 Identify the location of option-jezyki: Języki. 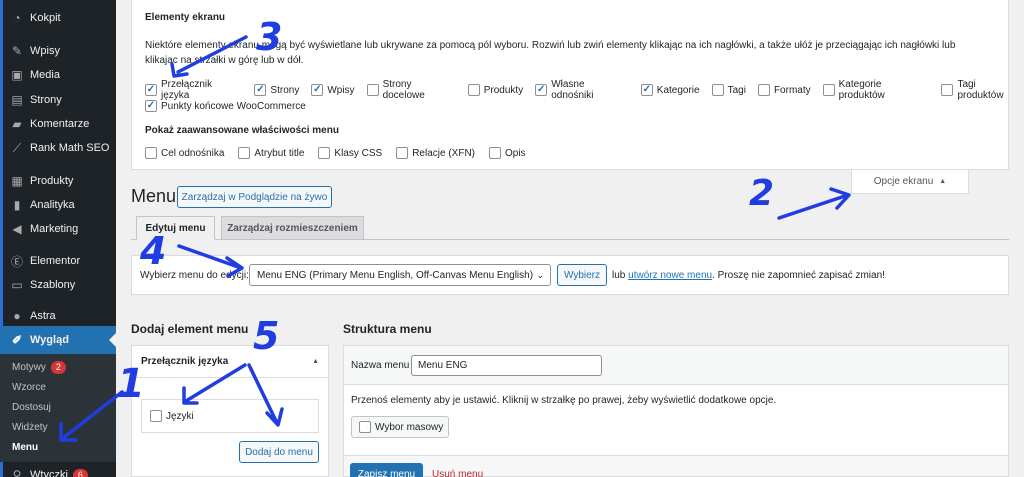
(172, 416).